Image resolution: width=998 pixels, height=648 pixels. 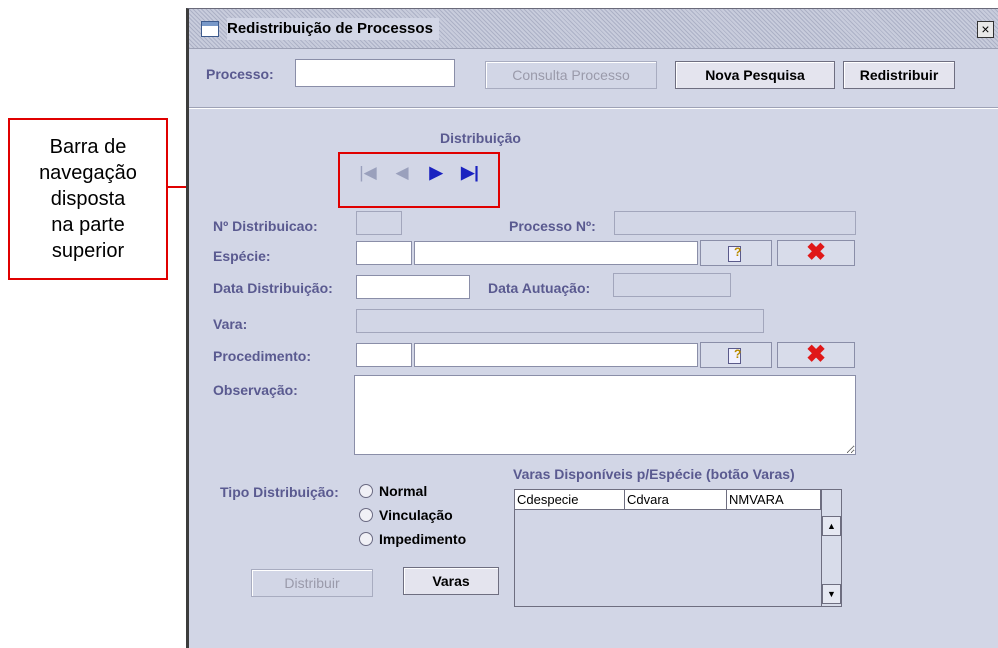 What do you see at coordinates (255, 390) in the screenshot?
I see `observacao-label: Observação:` at bounding box center [255, 390].